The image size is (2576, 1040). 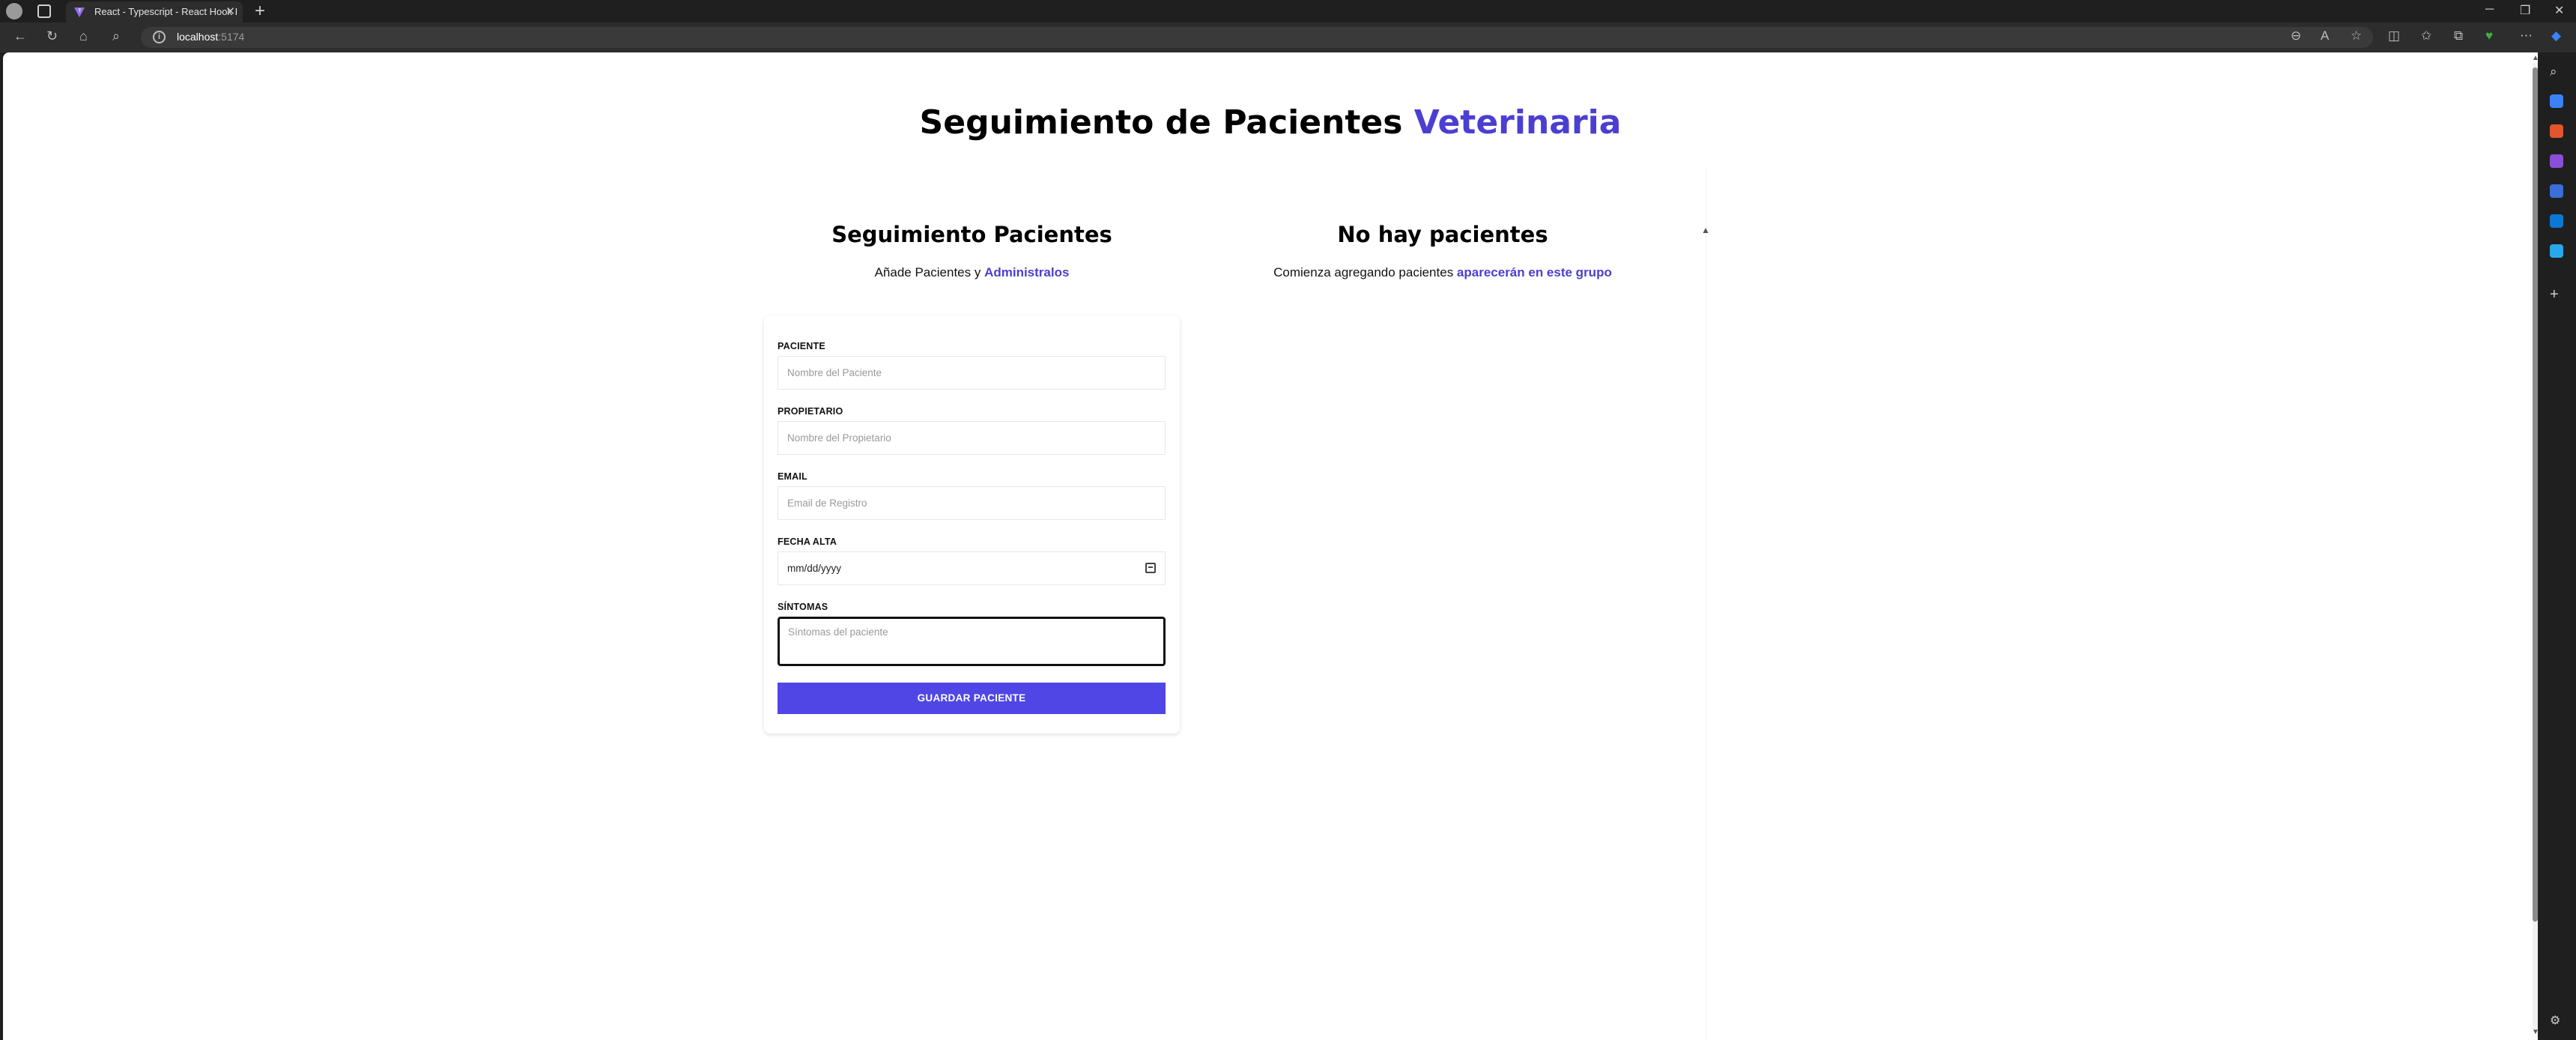 I want to click on more-menu-icon: ⋯, so click(x=2526, y=35).